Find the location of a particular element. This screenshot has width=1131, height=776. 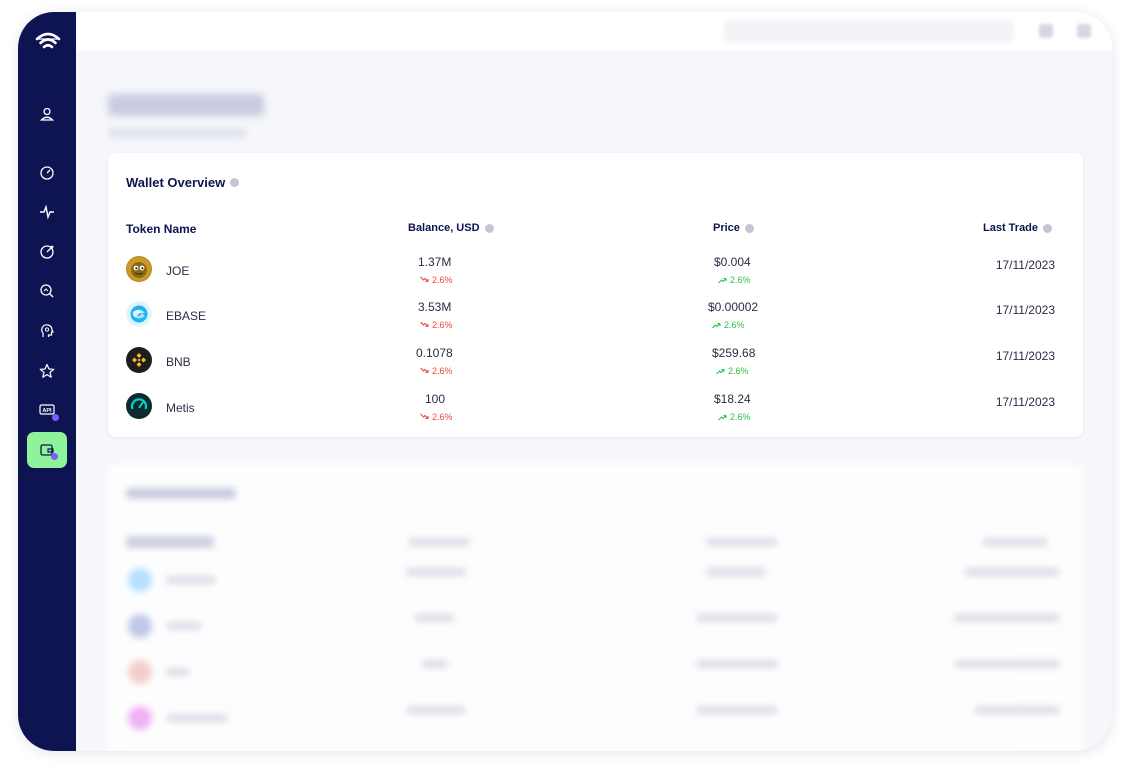

nav-insights is located at coordinates (47, 331).